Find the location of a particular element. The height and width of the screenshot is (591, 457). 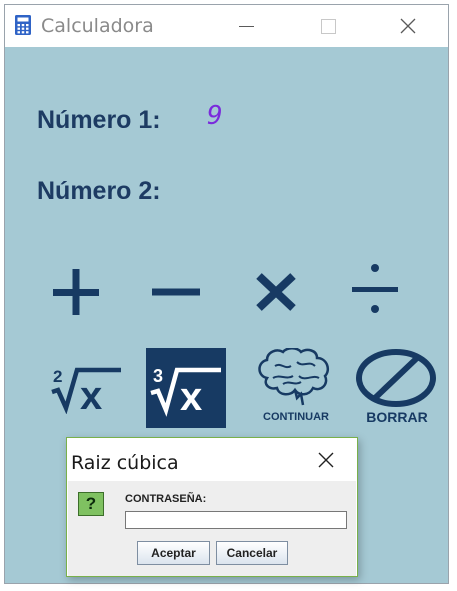

dialog-body: ? CONTRASEÑA: Aceptar Cancelar is located at coordinates (212, 528).